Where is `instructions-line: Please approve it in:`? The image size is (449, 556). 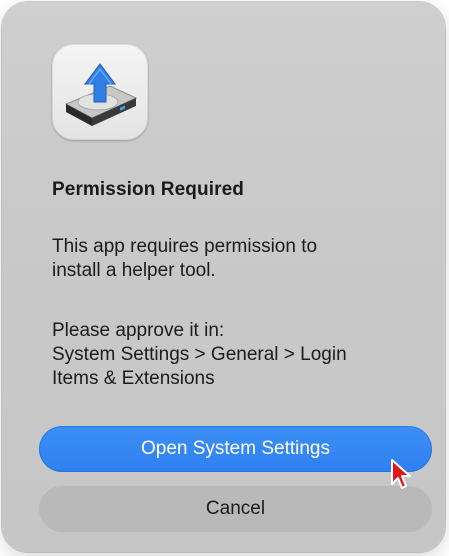
instructions-line: Please approve it in: is located at coordinates (138, 330).